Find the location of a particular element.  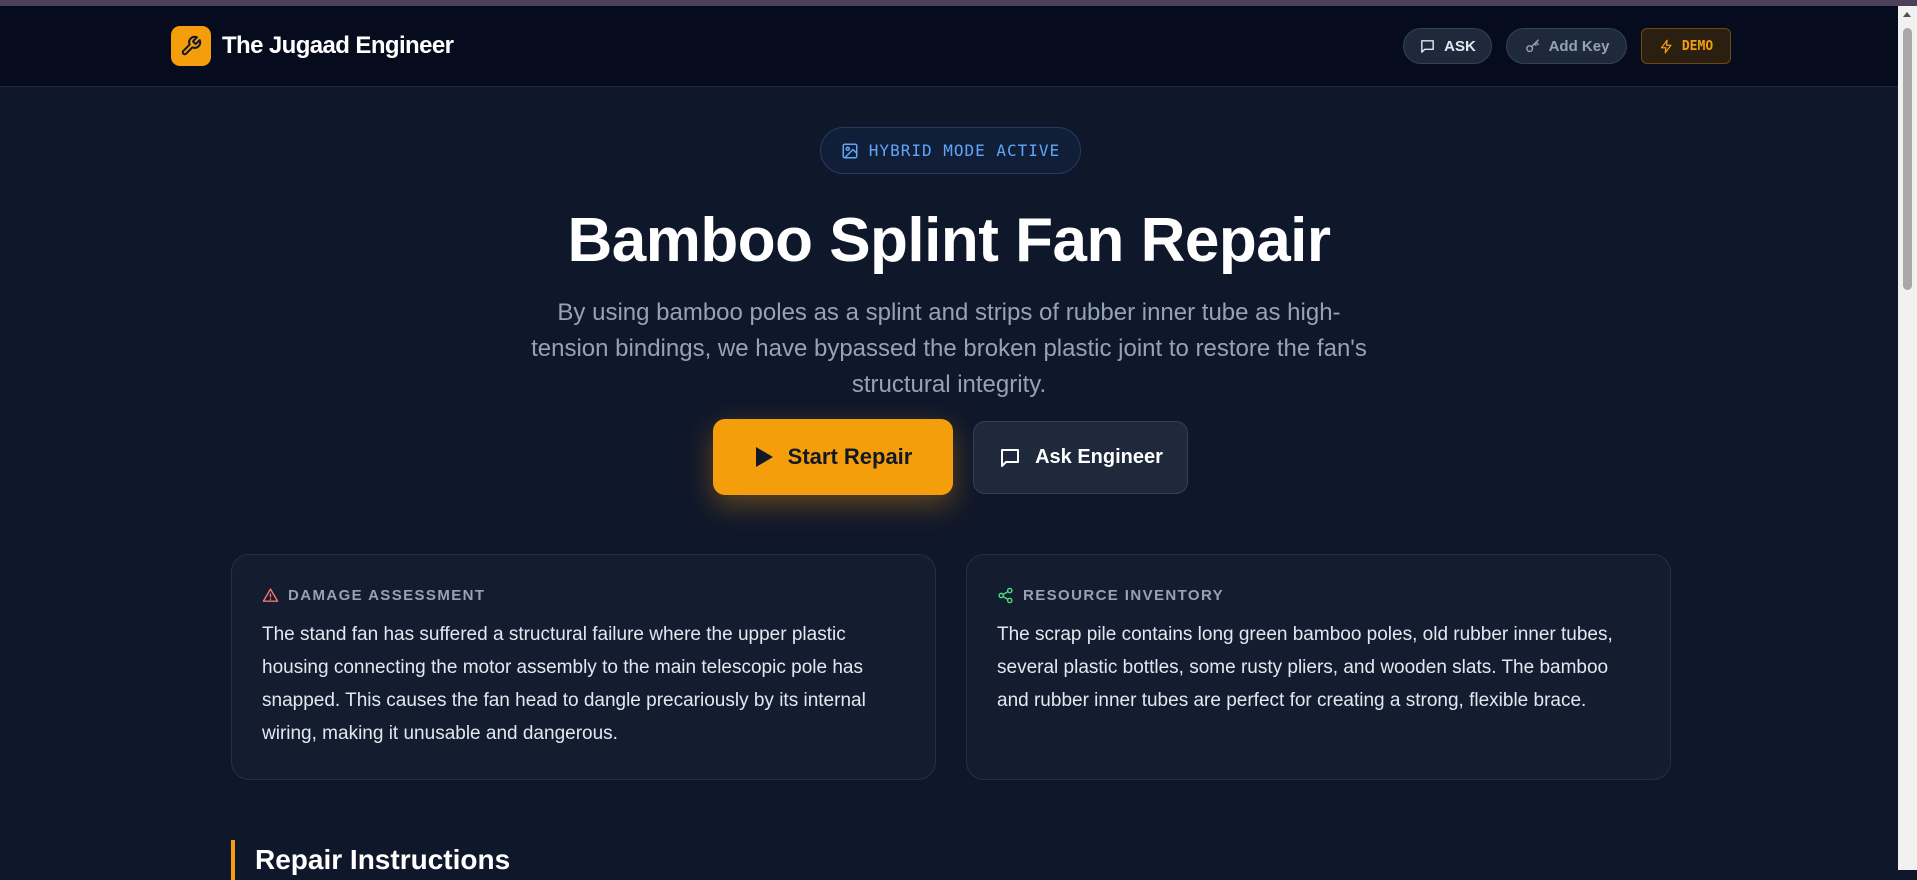

brand: The Jugaad Engineer is located at coordinates (312, 46).